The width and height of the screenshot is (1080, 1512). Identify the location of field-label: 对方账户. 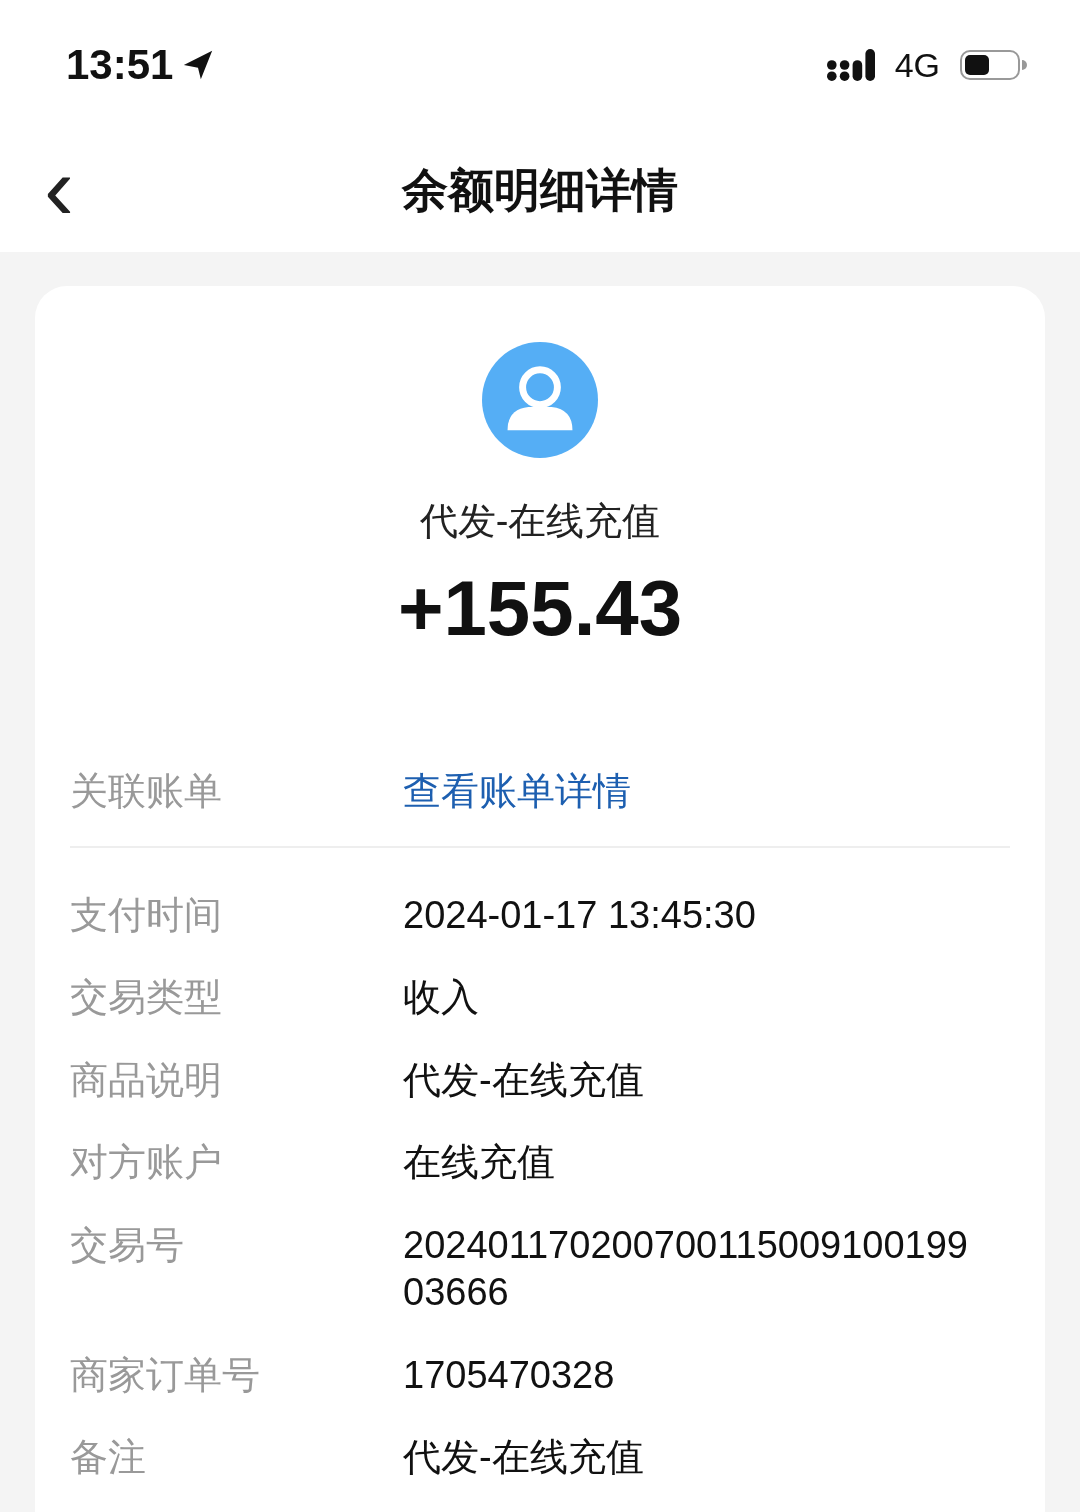
(146, 1162).